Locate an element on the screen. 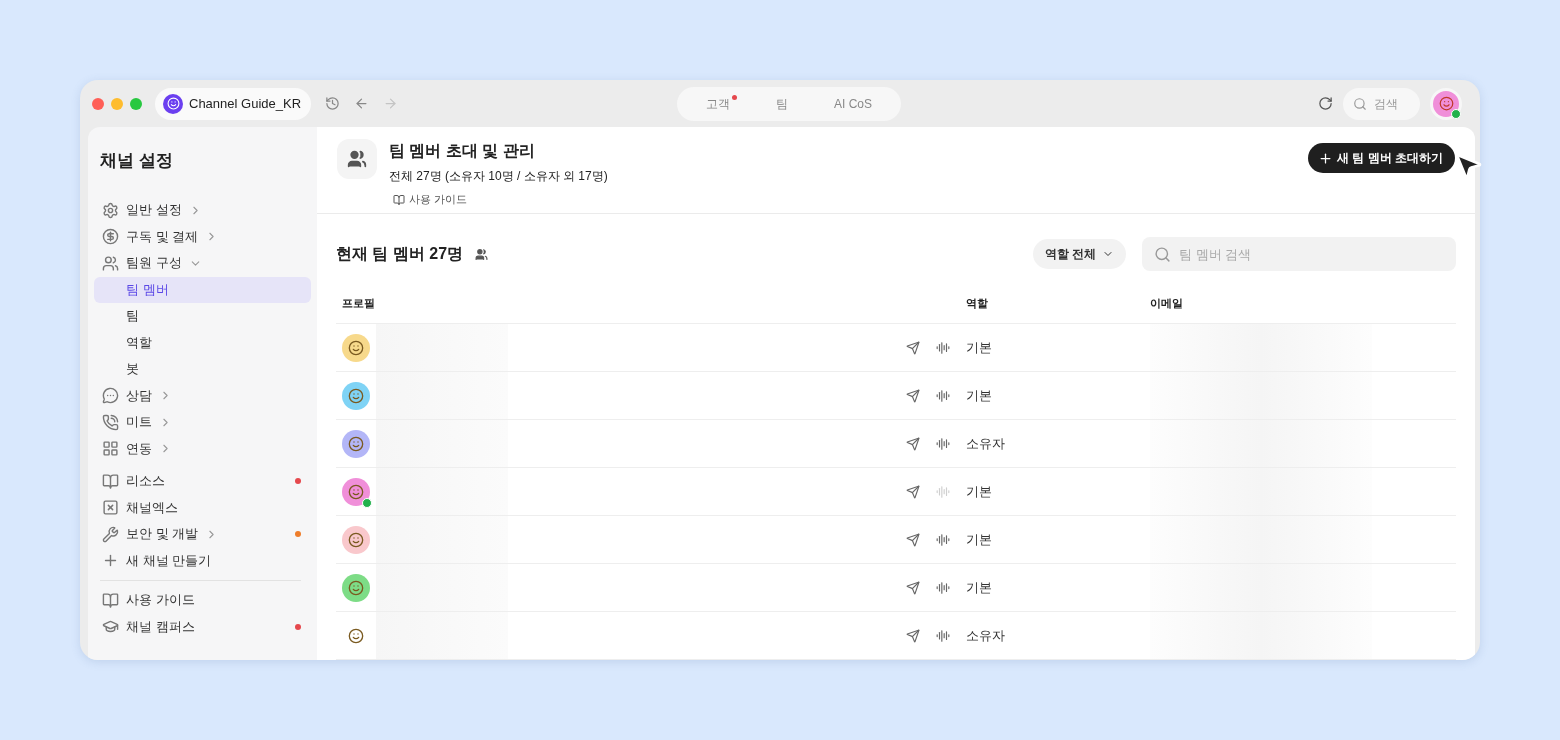 This screenshot has height=740, width=1560. page-subtitle: 전체 27명 (소유자 10명 / 소유자 외 17명) is located at coordinates (498, 176).